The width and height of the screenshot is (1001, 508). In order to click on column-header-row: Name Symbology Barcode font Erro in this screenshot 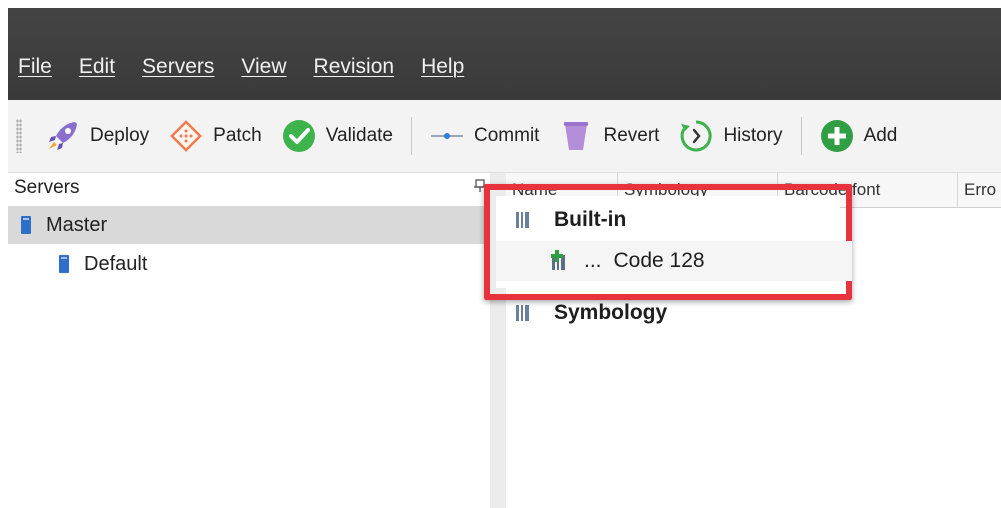, I will do `click(753, 190)`.